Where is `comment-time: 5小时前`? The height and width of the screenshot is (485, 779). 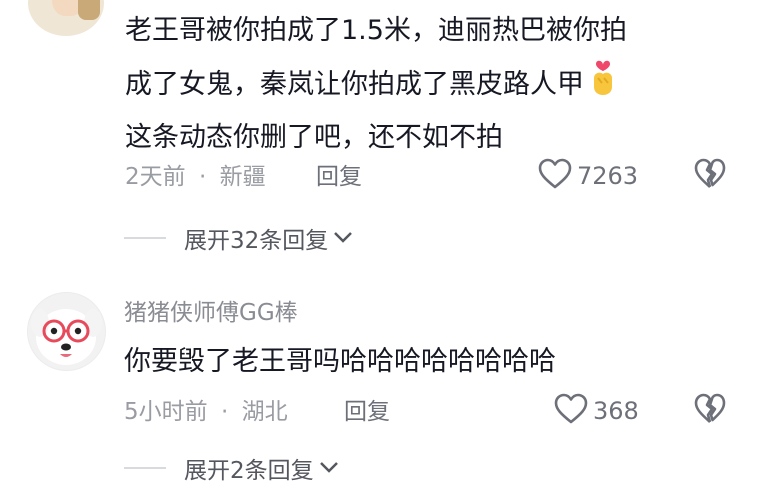 comment-time: 5小时前 is located at coordinates (166, 412).